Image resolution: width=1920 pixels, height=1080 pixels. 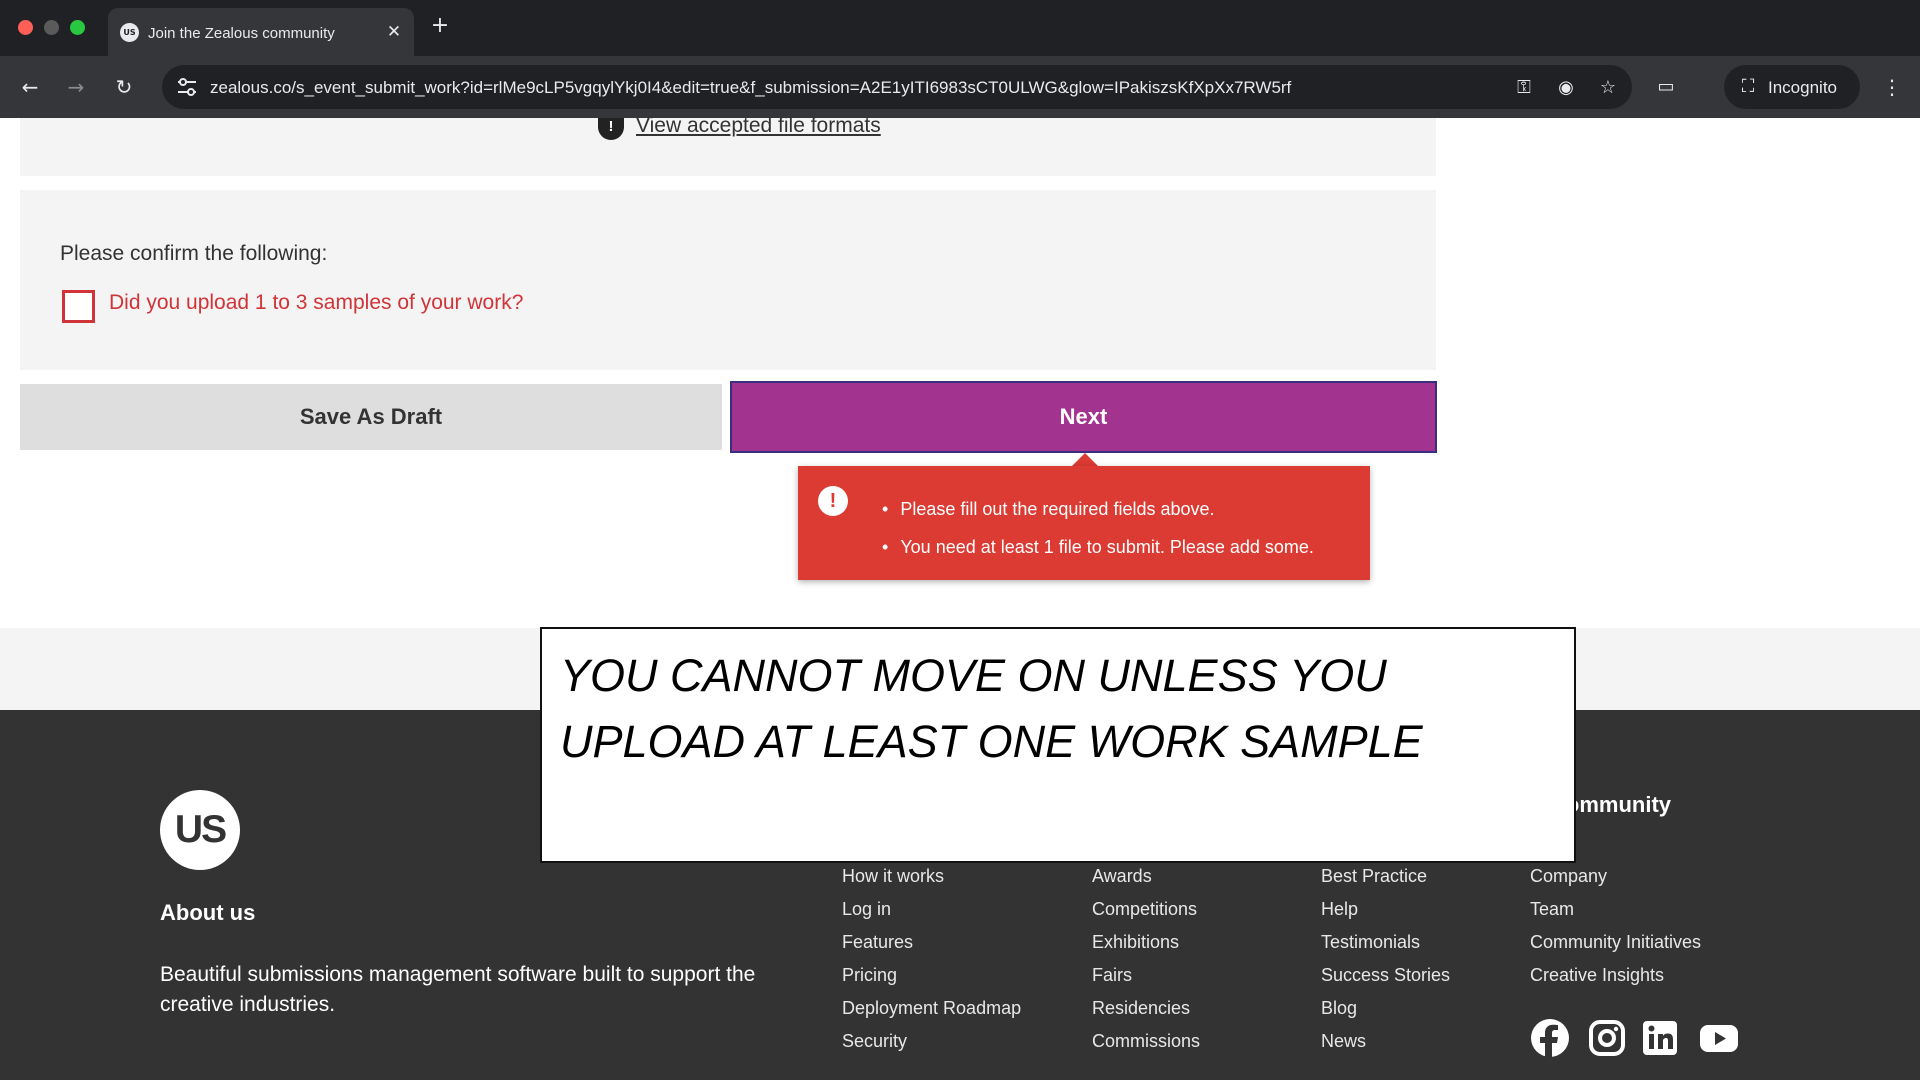 What do you see at coordinates (25, 27) in the screenshot?
I see `close-window-button` at bounding box center [25, 27].